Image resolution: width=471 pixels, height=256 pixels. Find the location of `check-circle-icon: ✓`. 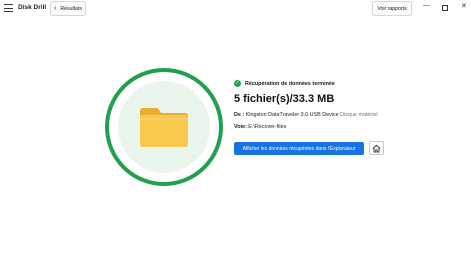

check-circle-icon: ✓ is located at coordinates (237, 83).